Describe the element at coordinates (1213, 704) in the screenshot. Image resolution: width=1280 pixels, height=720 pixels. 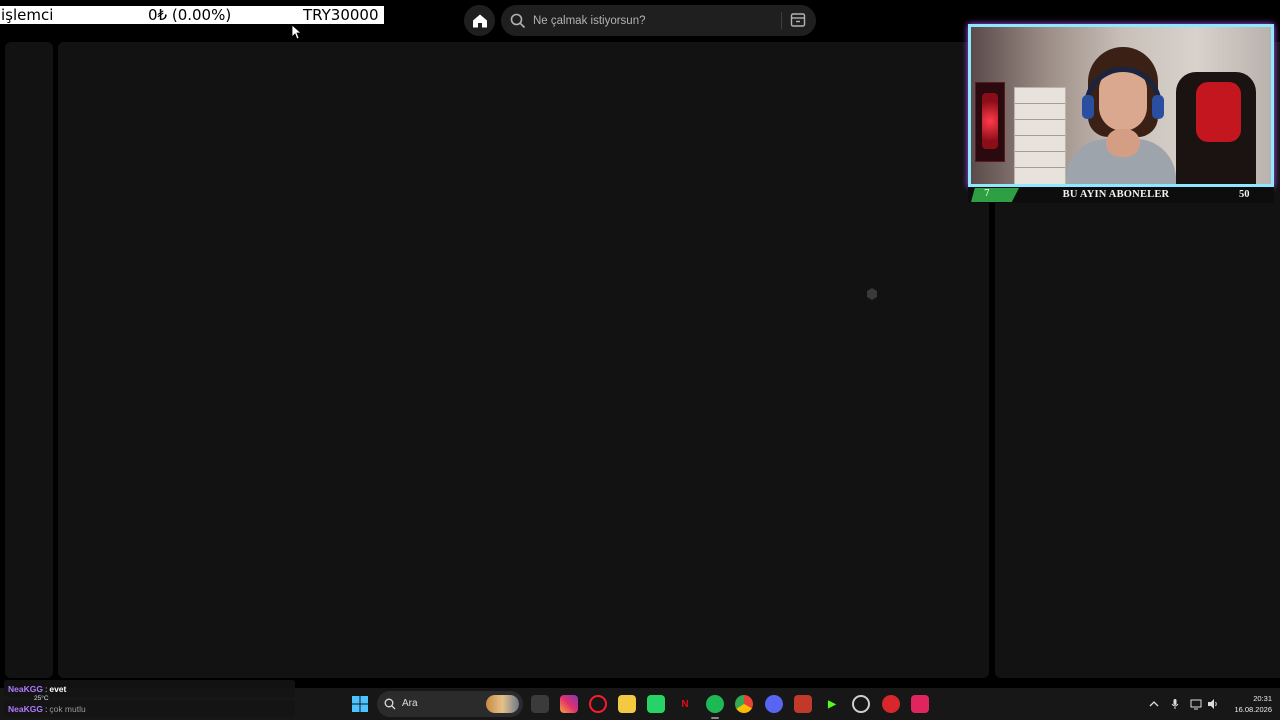
I see `volume-icon` at that location.